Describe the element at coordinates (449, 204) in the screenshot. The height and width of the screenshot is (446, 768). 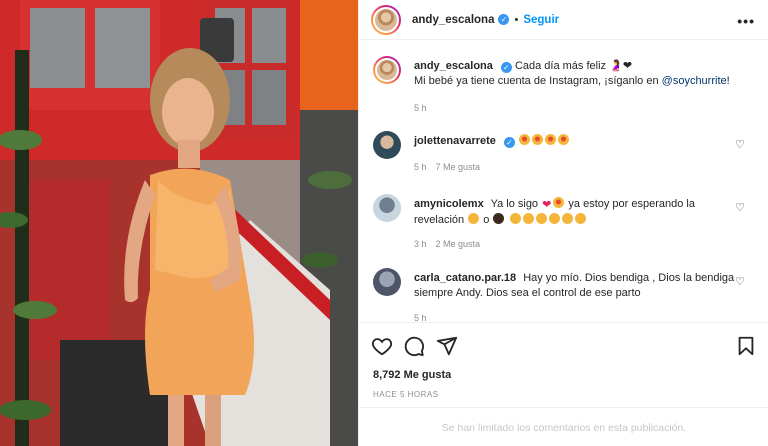
I see `commenter-username: amynicolemx` at that location.